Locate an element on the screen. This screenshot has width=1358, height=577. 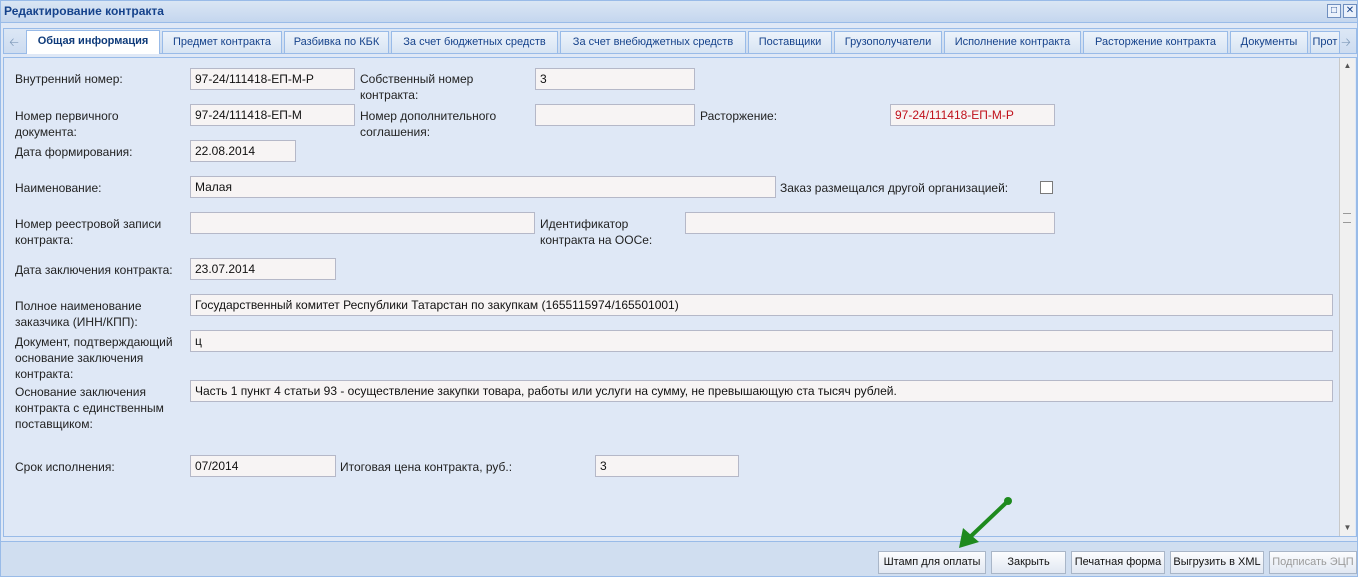
tab-suppliers: Поставщики is located at coordinates (790, 42).